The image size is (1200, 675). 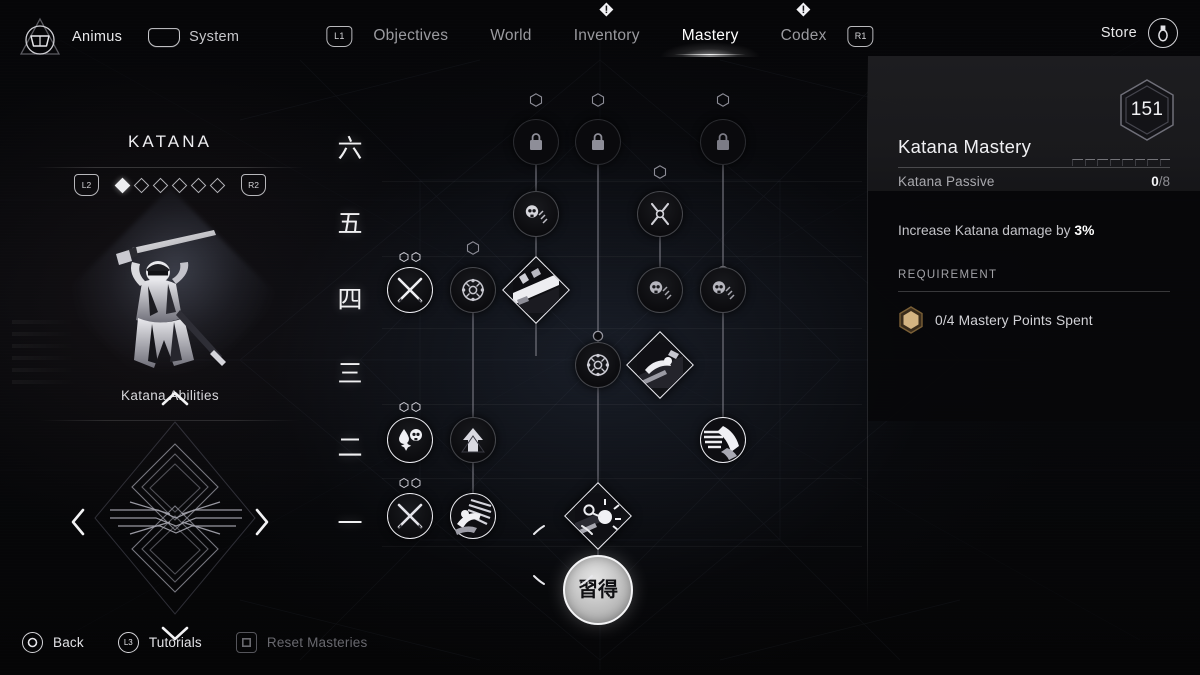 I want to click on padlock-icon, so click(x=536, y=141).